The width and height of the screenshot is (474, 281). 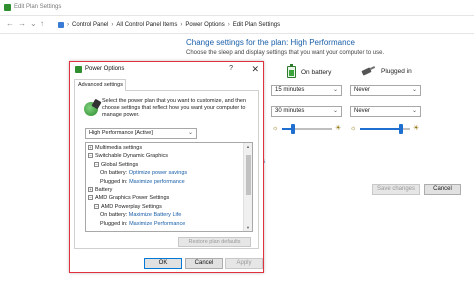 What do you see at coordinates (33, 24) in the screenshot?
I see `recent-locations-chevron-icon: ⌄` at bounding box center [33, 24].